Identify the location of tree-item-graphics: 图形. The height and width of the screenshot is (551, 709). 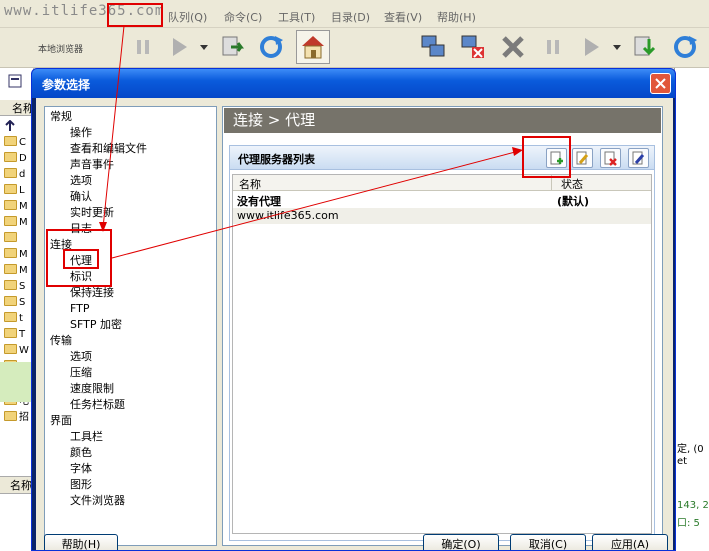
(81, 485).